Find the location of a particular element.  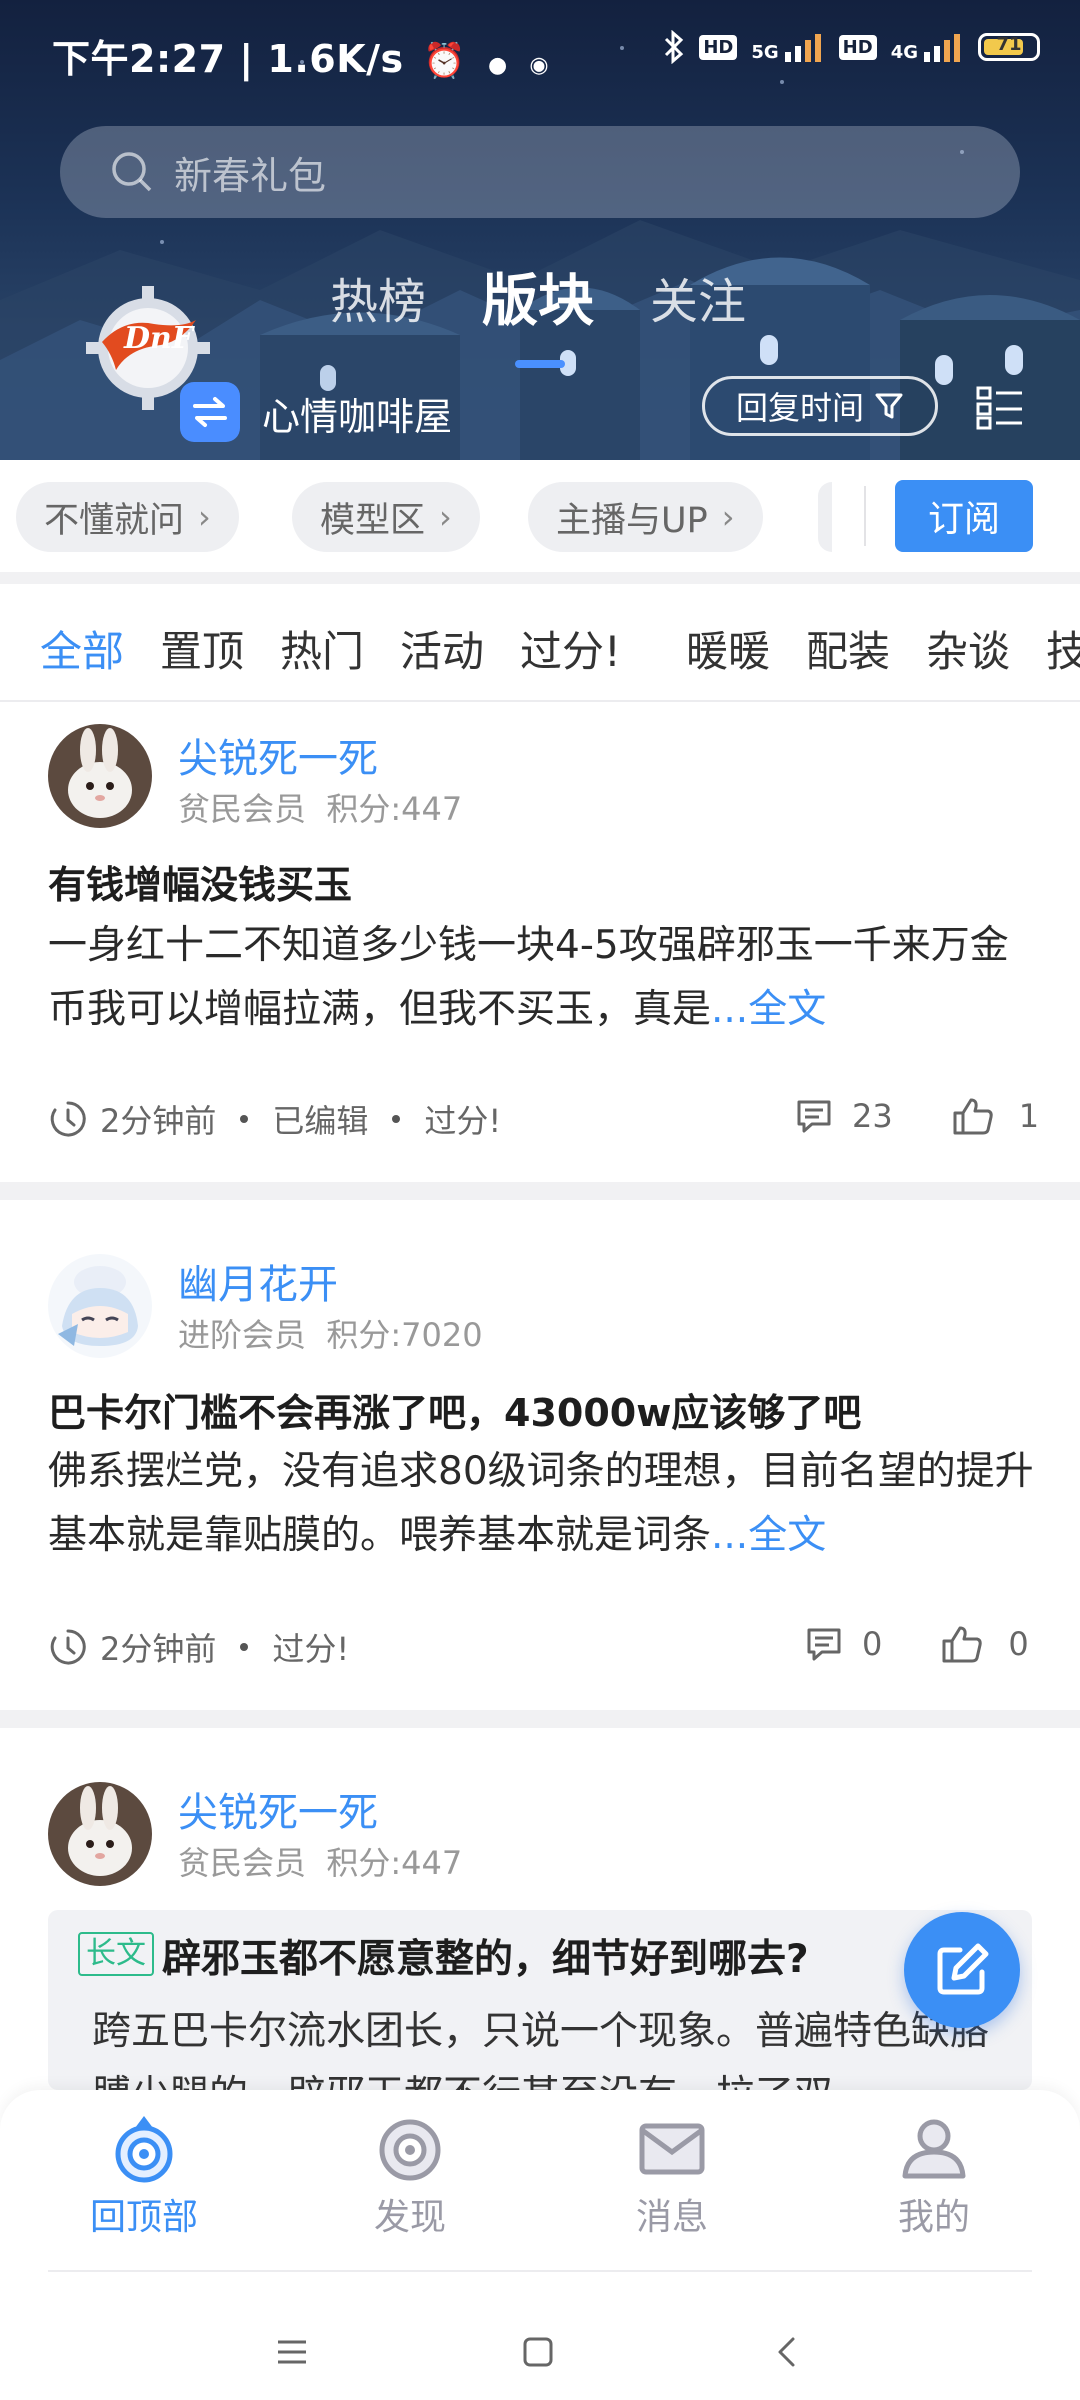

long-article-tag: 长文 is located at coordinates (116, 1954).